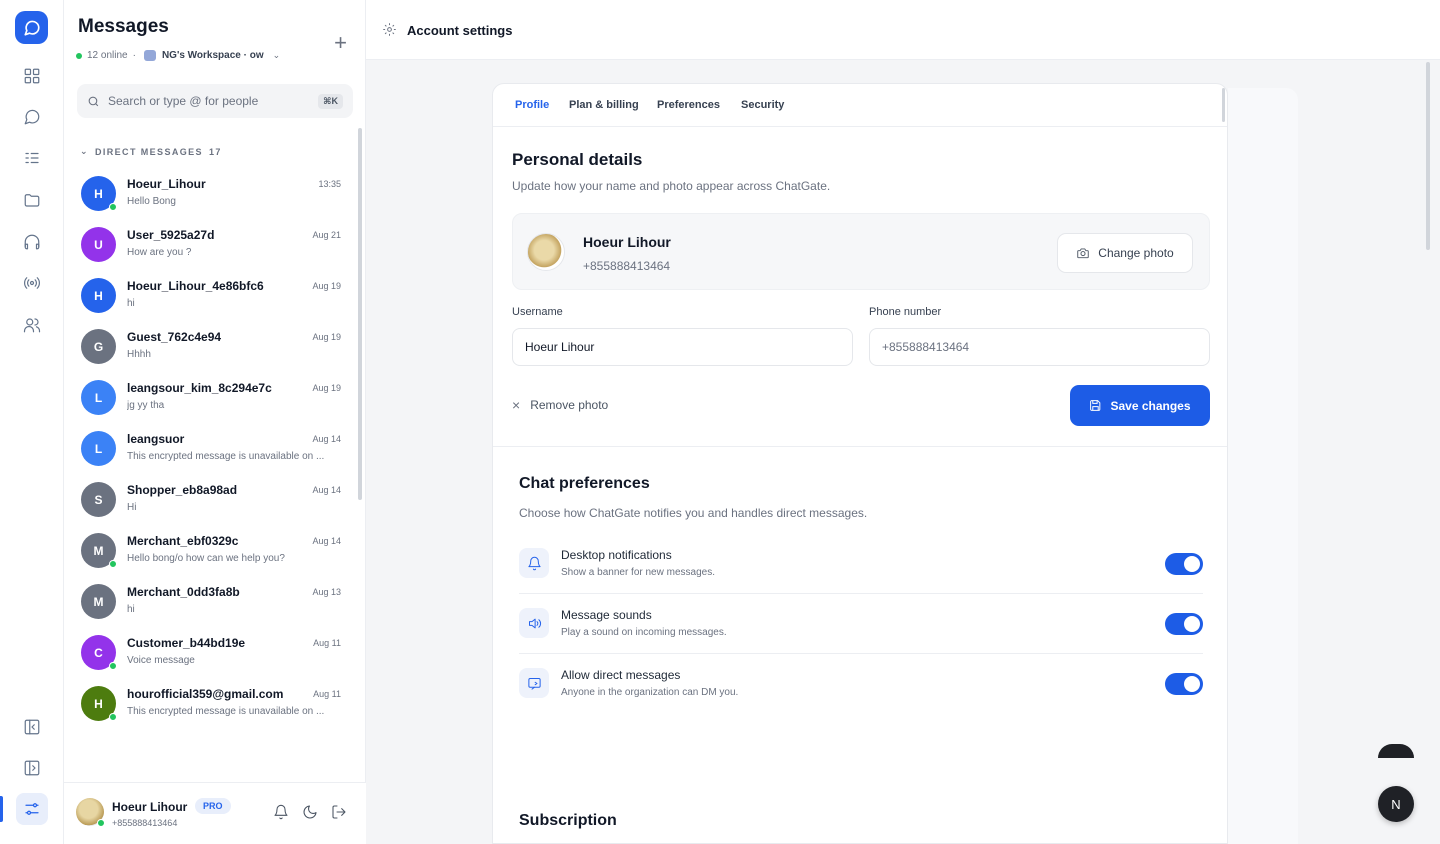 The height and width of the screenshot is (844, 1440). I want to click on pref-title: Allow direct messages, so click(621, 675).